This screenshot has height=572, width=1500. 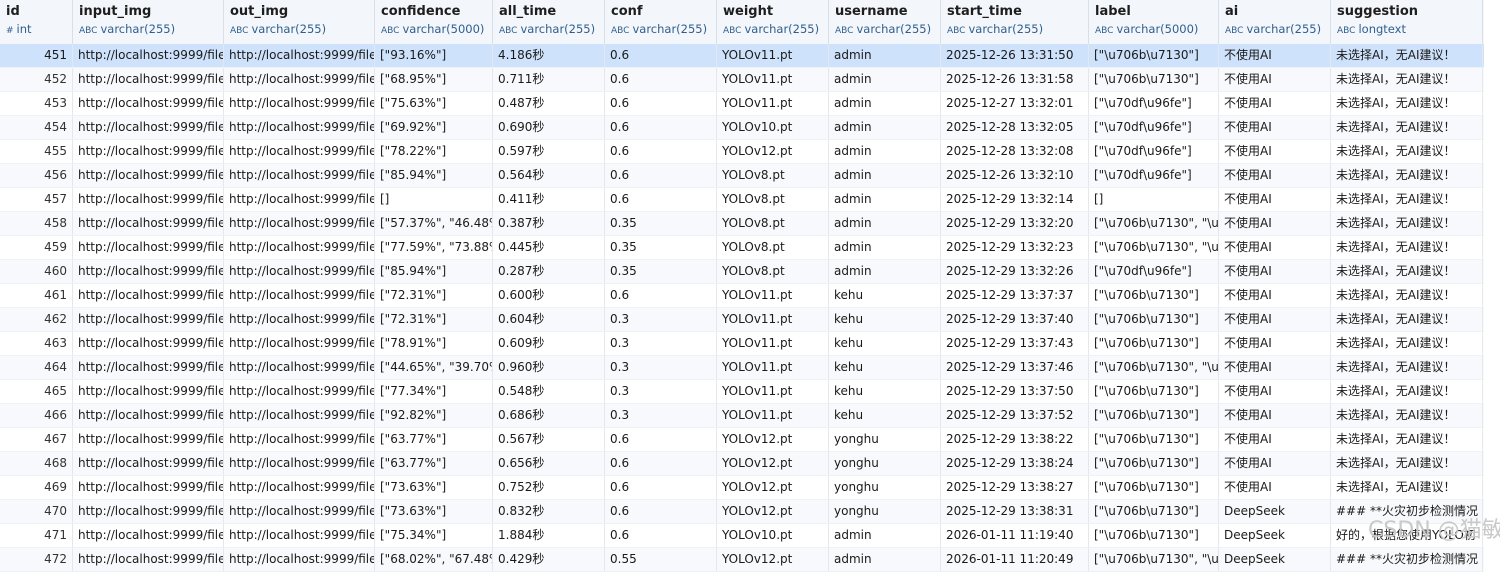 What do you see at coordinates (1015, 439) in the screenshot?
I see `cell-start-time: 2025-12-29 13:38:22` at bounding box center [1015, 439].